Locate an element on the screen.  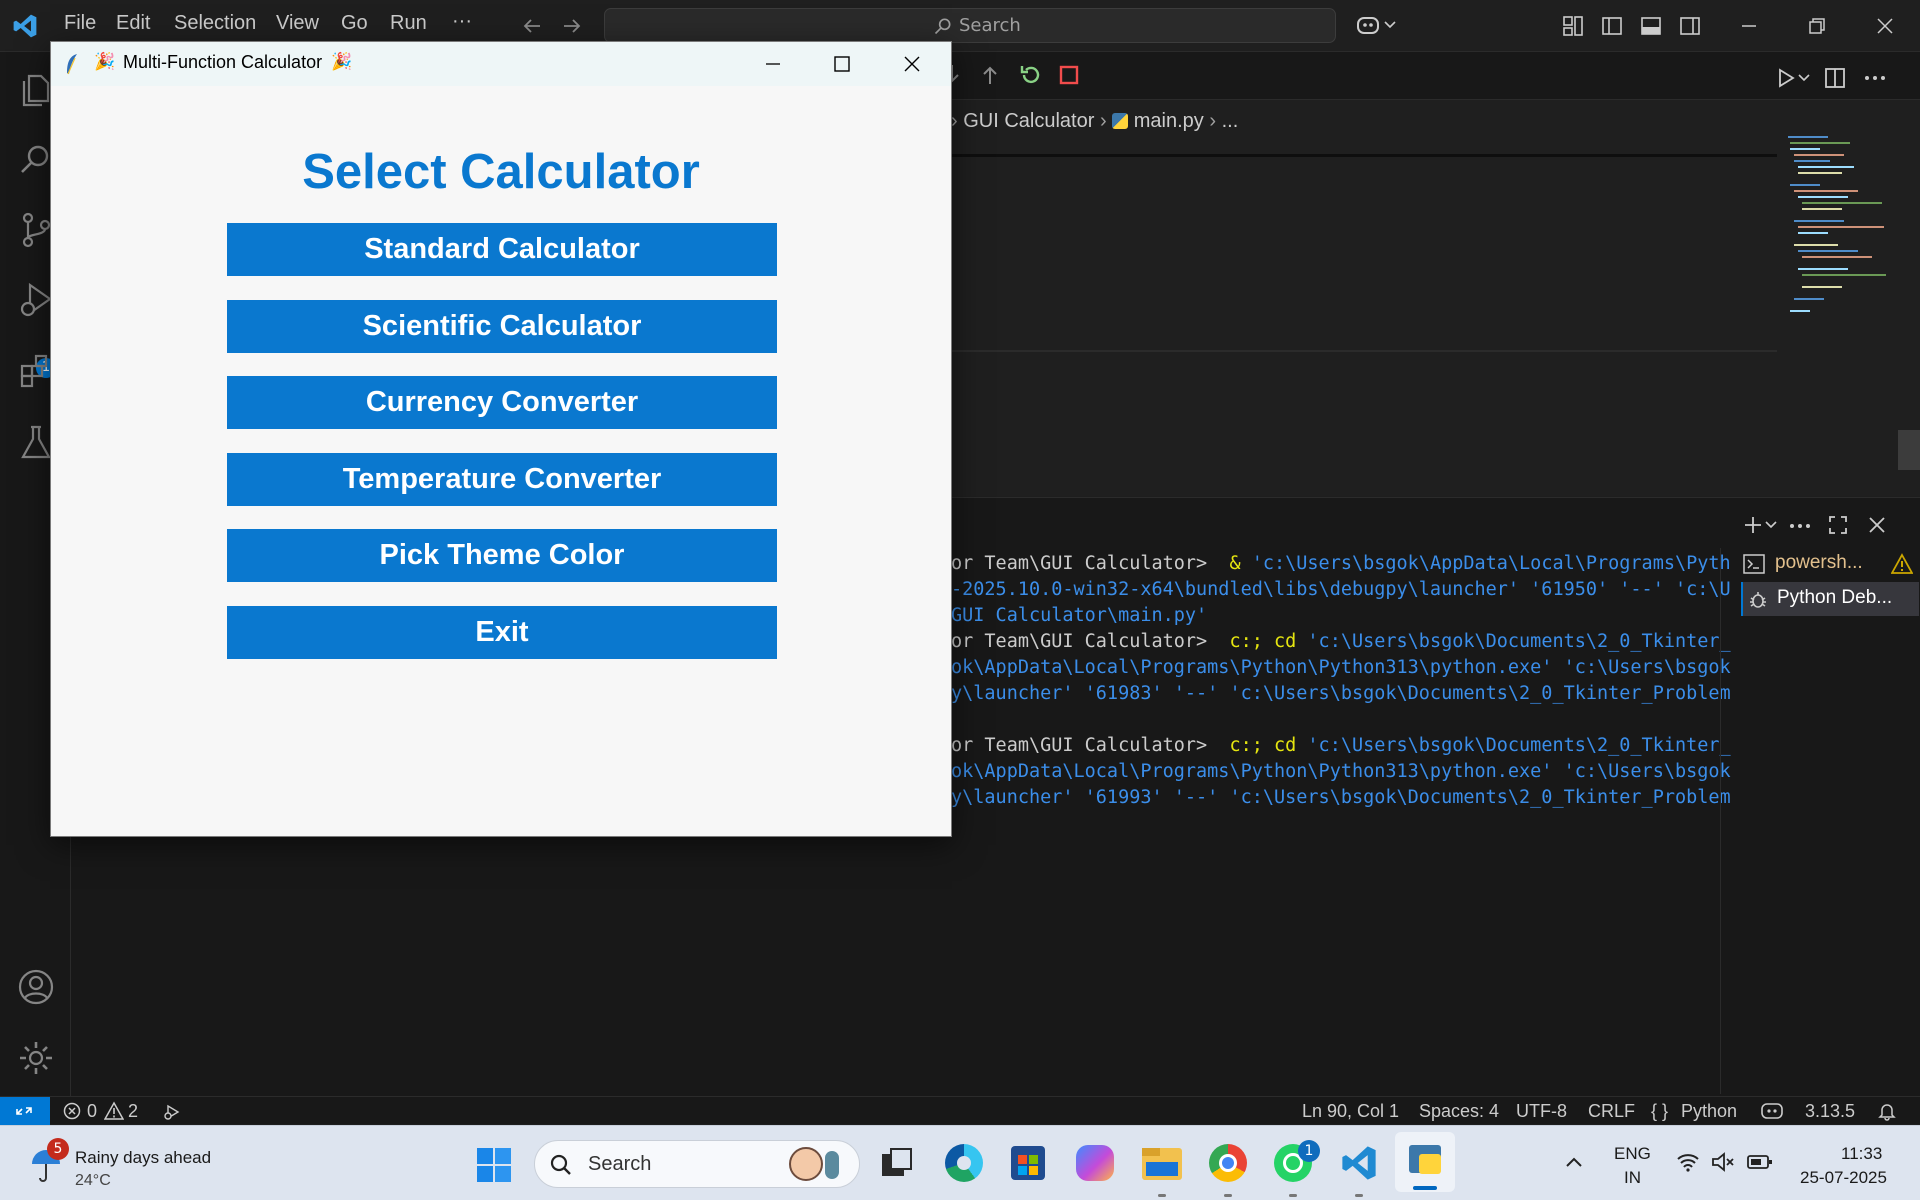
terminal-dropdown-icon is located at coordinates (1771, 525).